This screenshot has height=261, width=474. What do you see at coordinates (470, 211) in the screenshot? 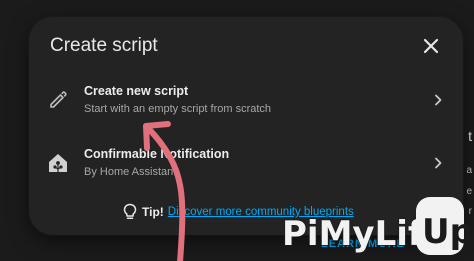
I see `background-text-fragment: r` at bounding box center [470, 211].